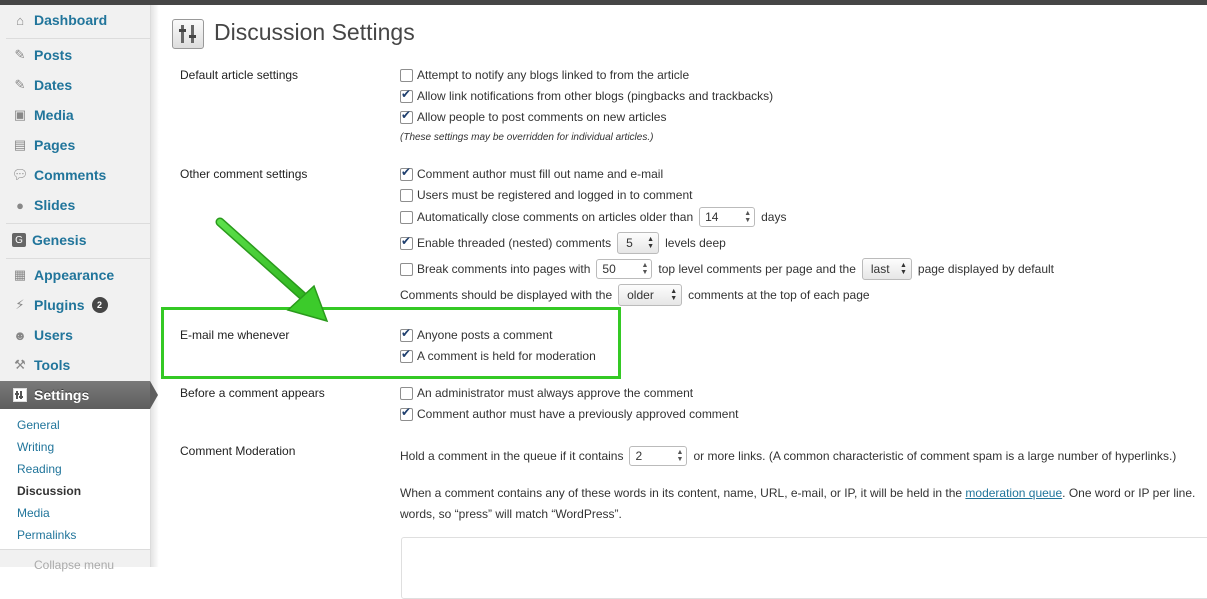  Describe the element at coordinates (59, 305) in the screenshot. I see `sidebar-item-label: Plugins` at that location.